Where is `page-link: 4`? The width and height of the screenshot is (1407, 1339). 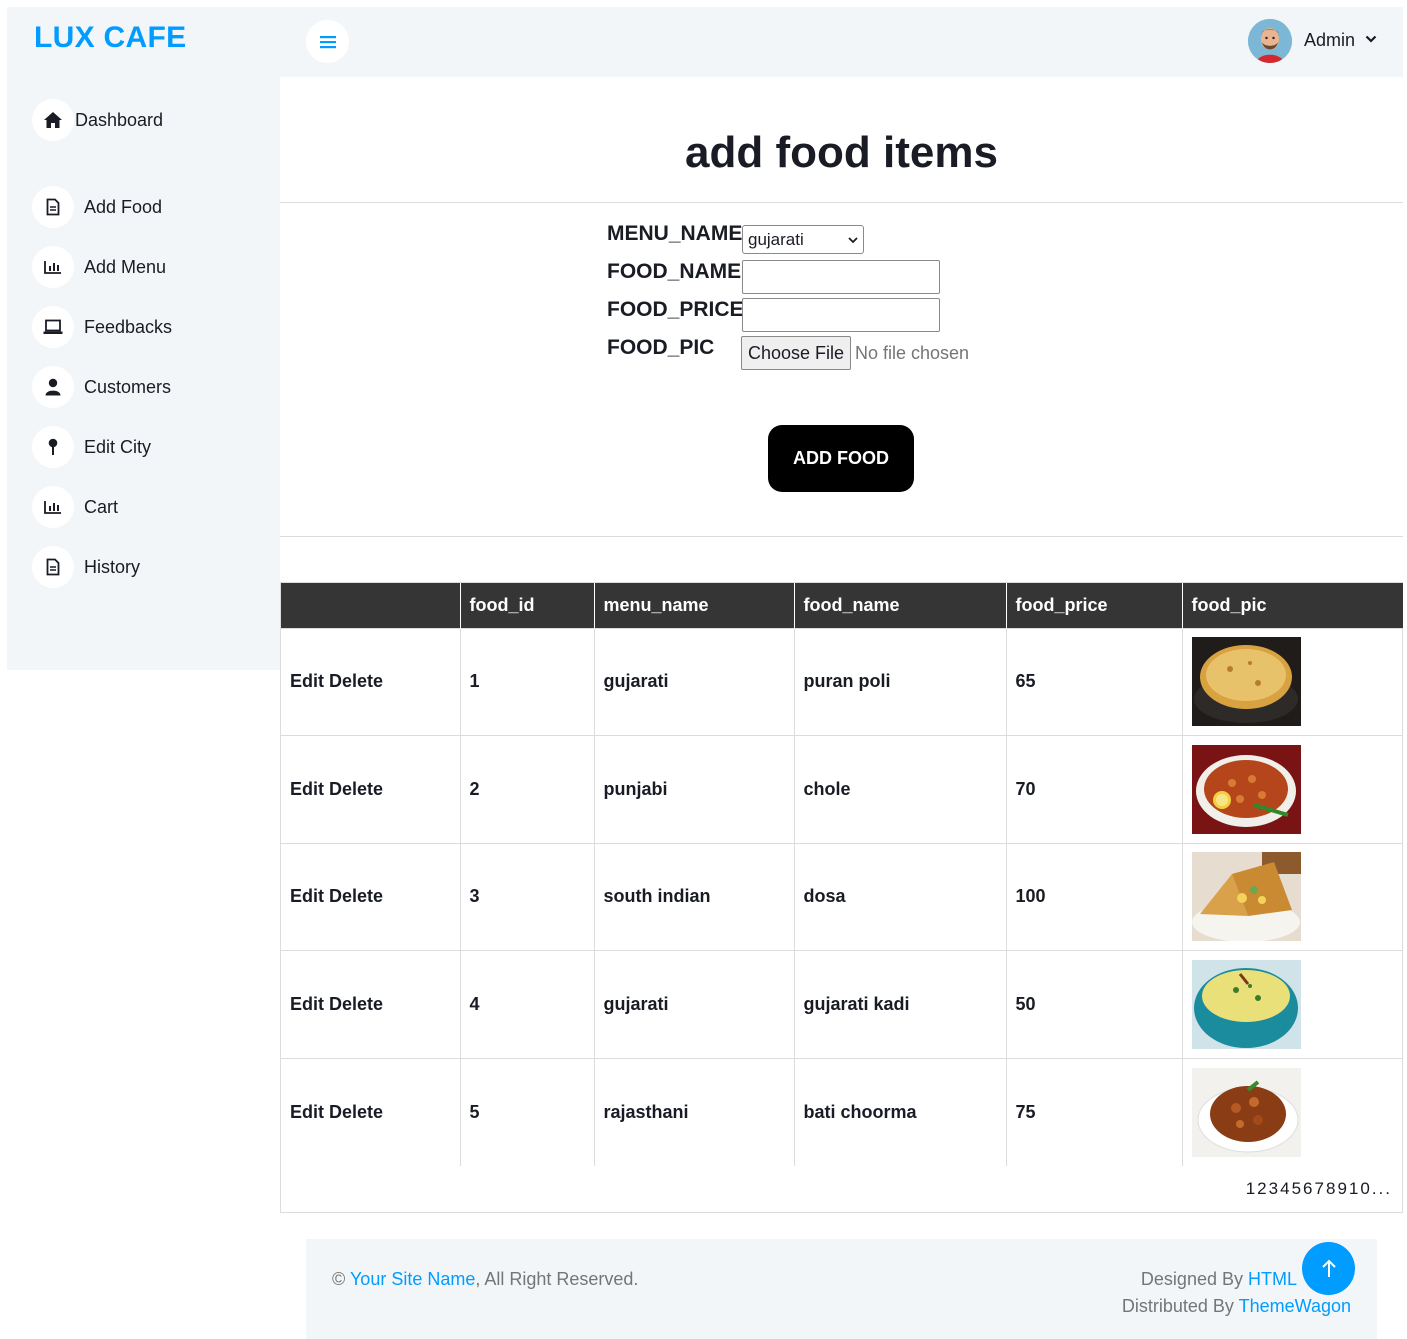 page-link: 4 is located at coordinates (1285, 1188).